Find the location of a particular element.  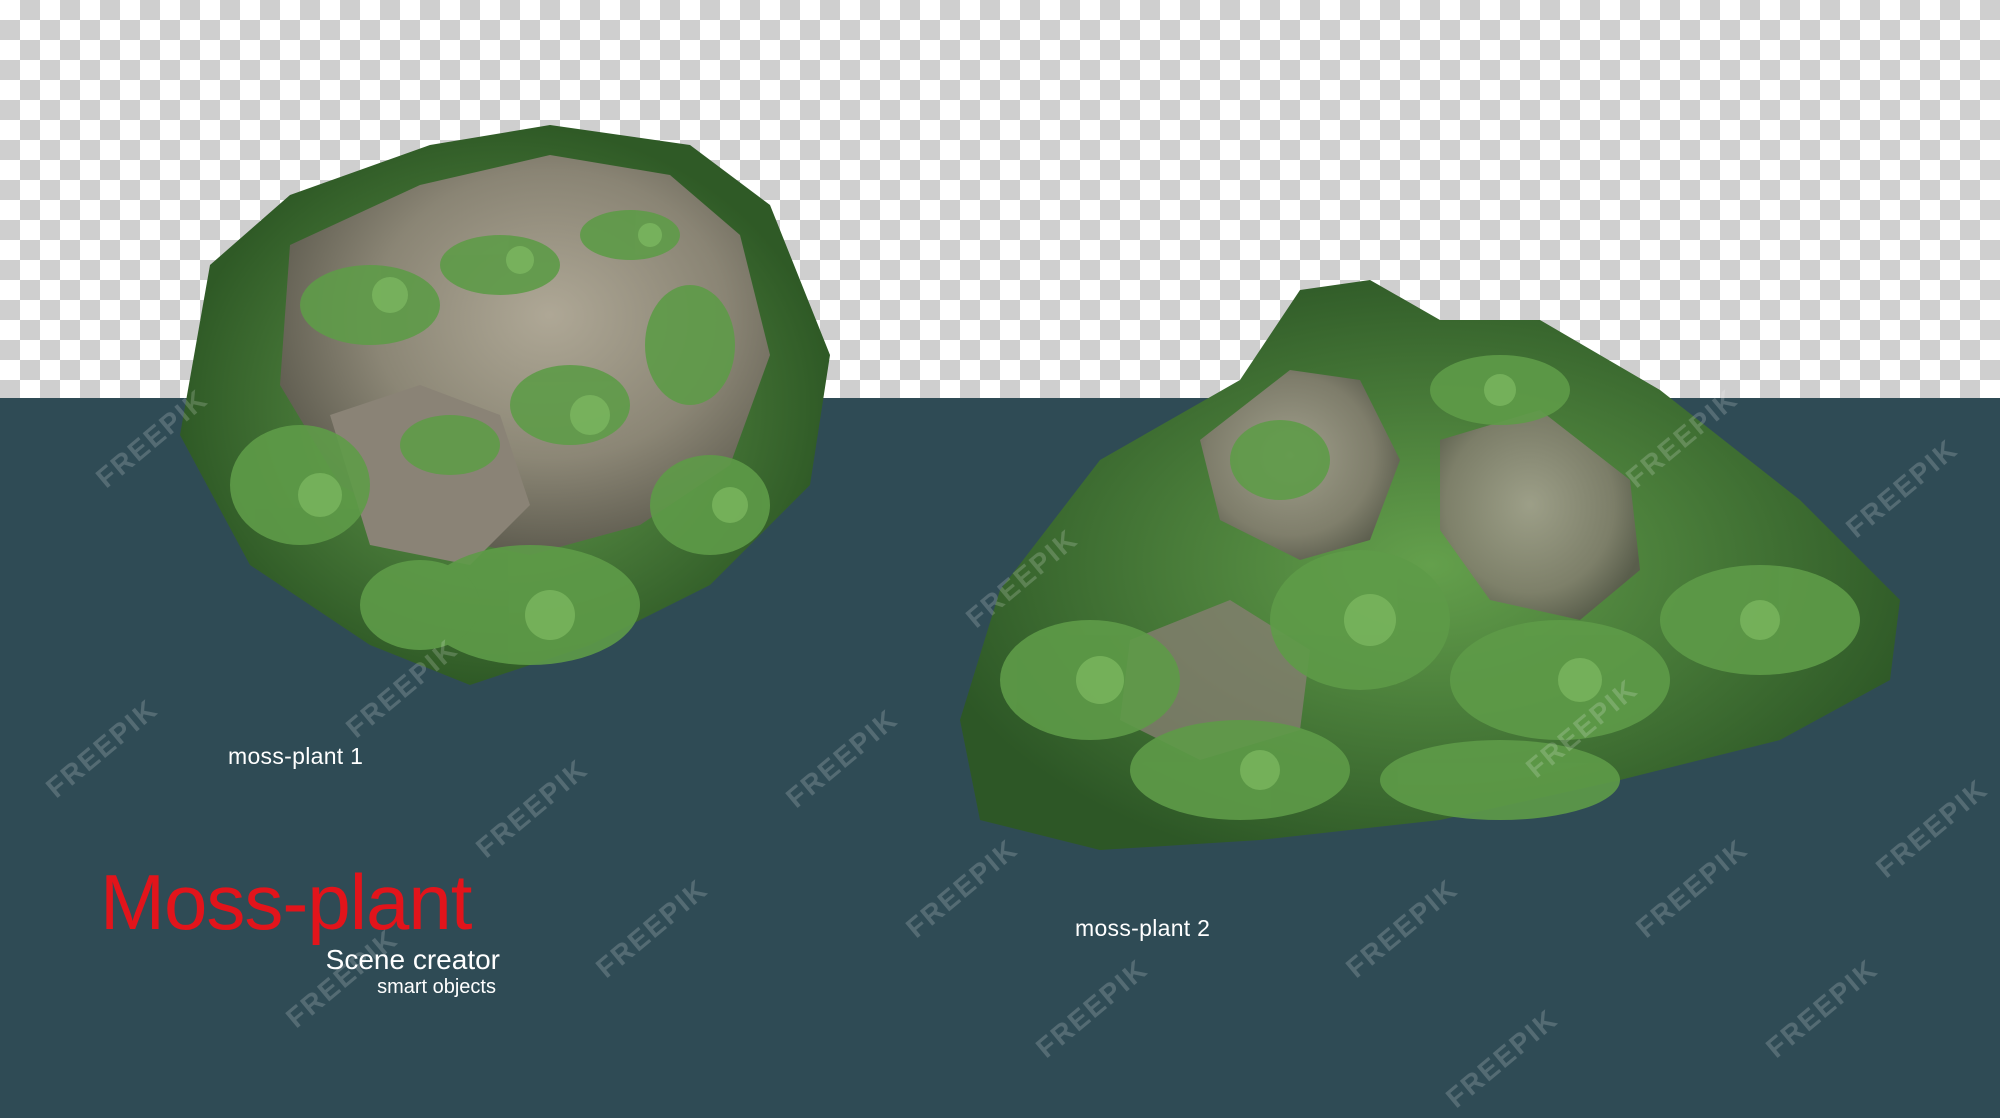

title-block: Moss-plant Scene creator smart objects is located at coordinates (300, 929).